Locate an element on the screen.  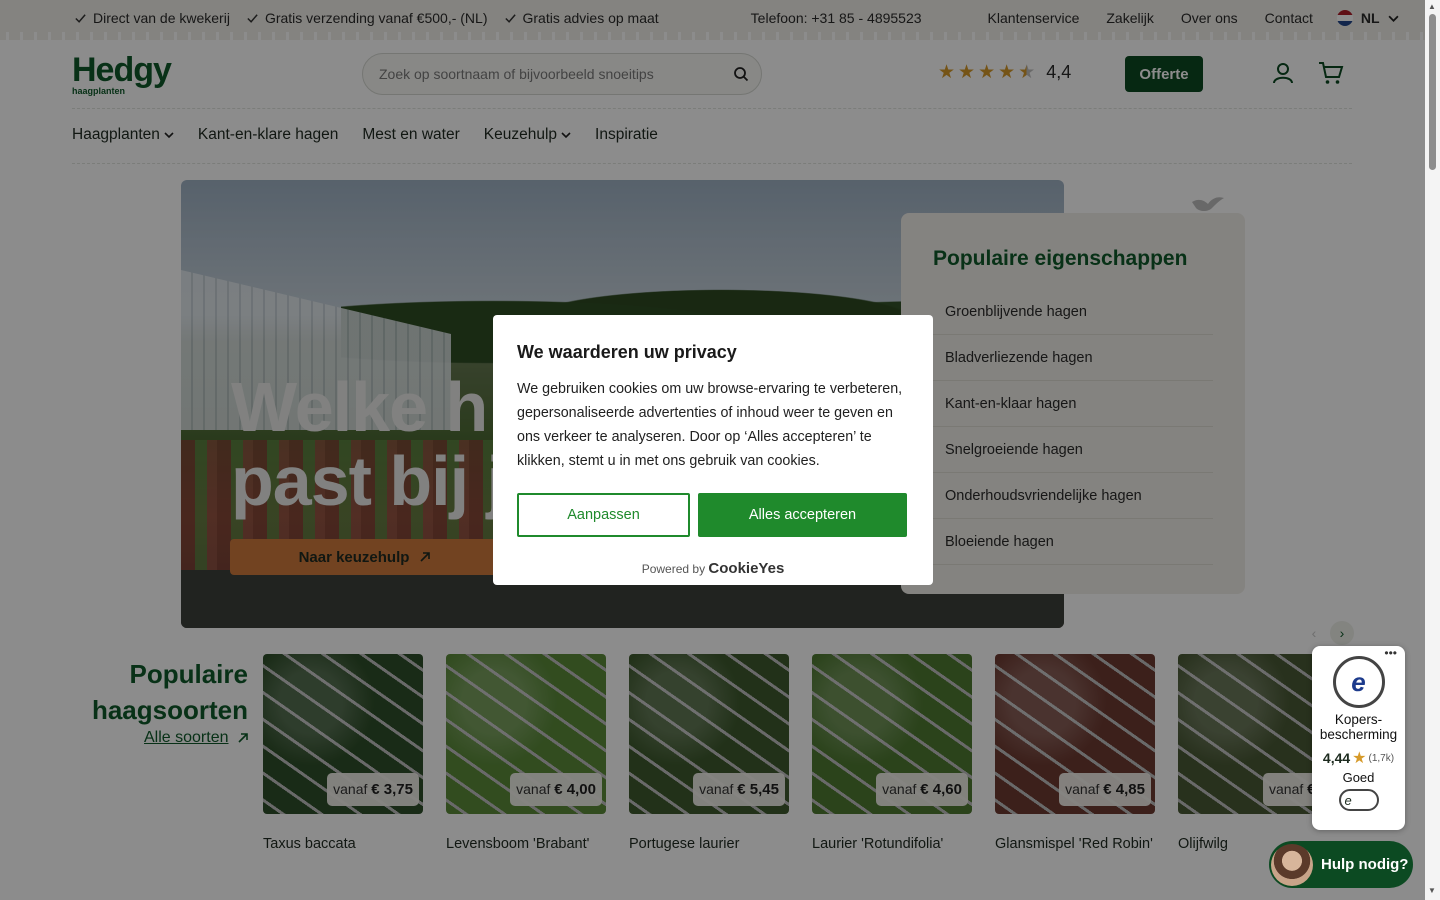
ts-review-count: (1,7k) is located at coordinates (1381, 758).